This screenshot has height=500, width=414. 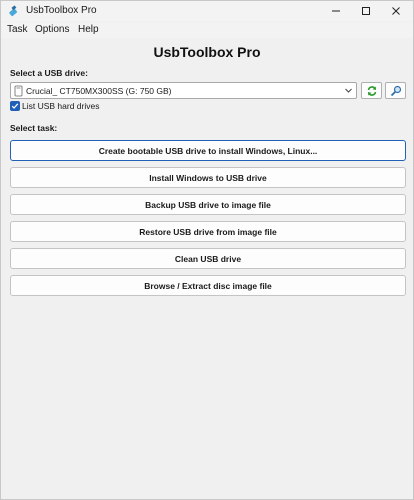 I want to click on close-button, so click(x=396, y=11).